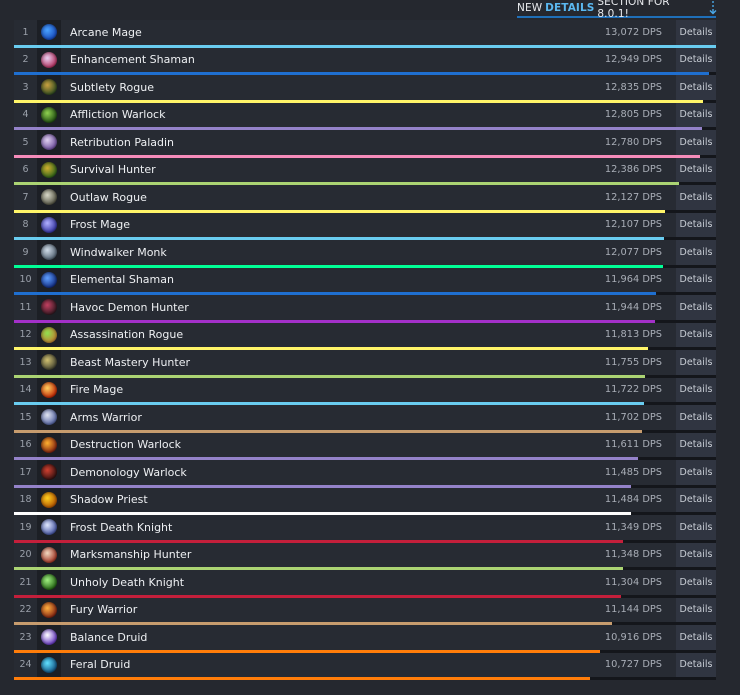 This screenshot has width=740, height=695. What do you see at coordinates (49, 252) in the screenshot?
I see `windwalker-monk-icon` at bounding box center [49, 252].